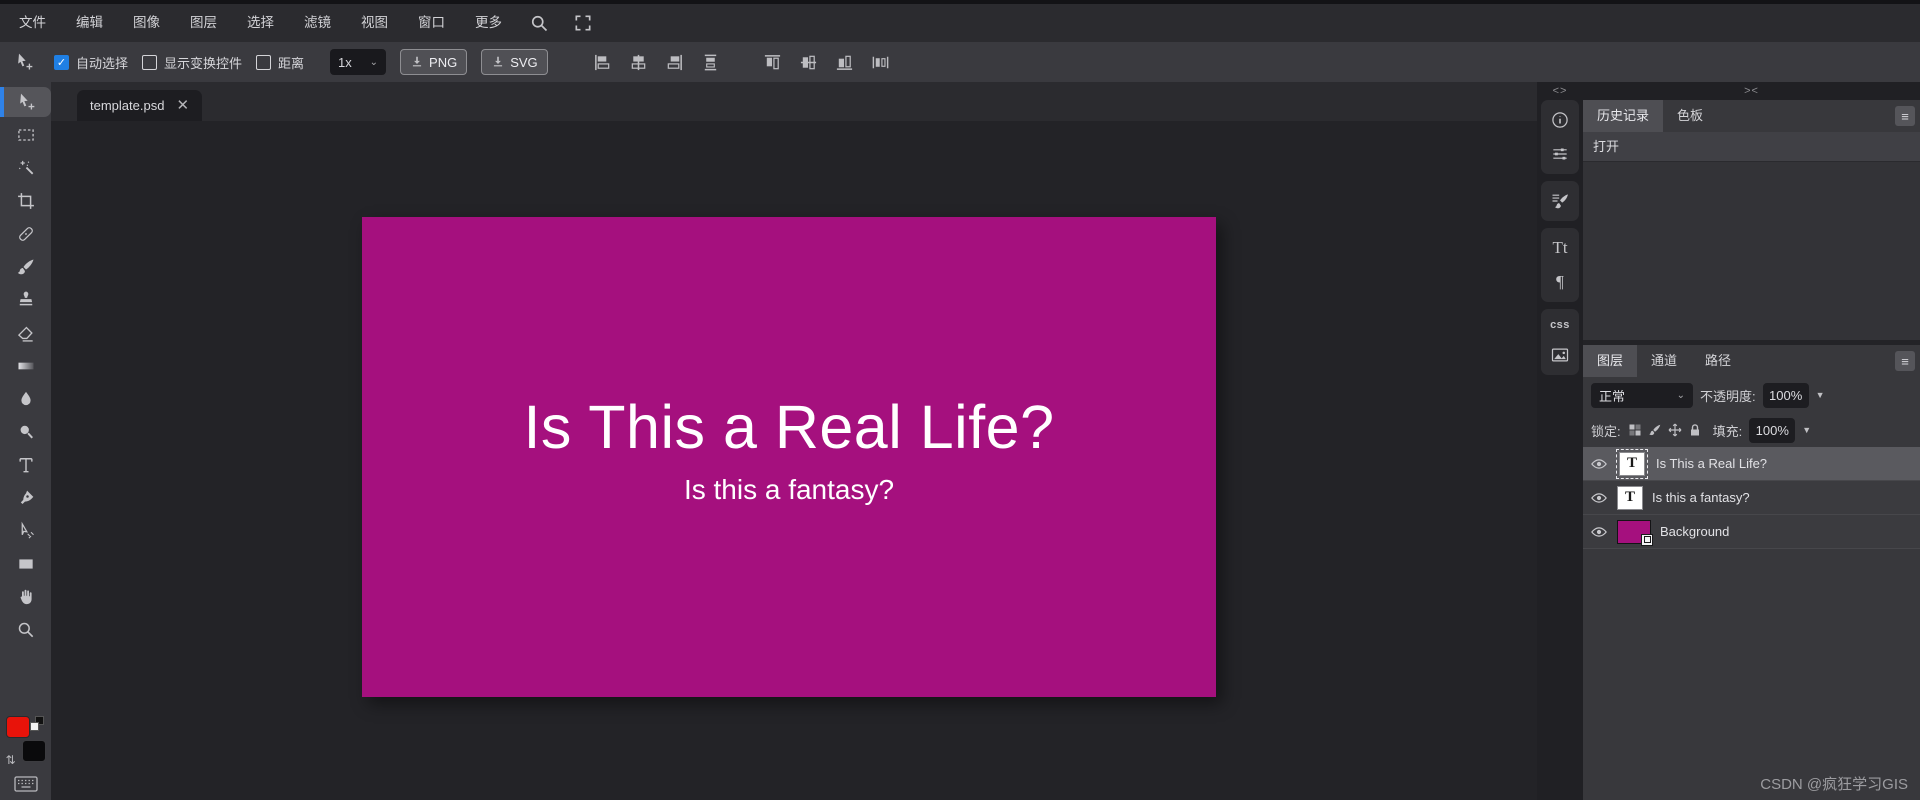  Describe the element at coordinates (1718, 361) in the screenshot. I see `tab-paths: 路径` at that location.